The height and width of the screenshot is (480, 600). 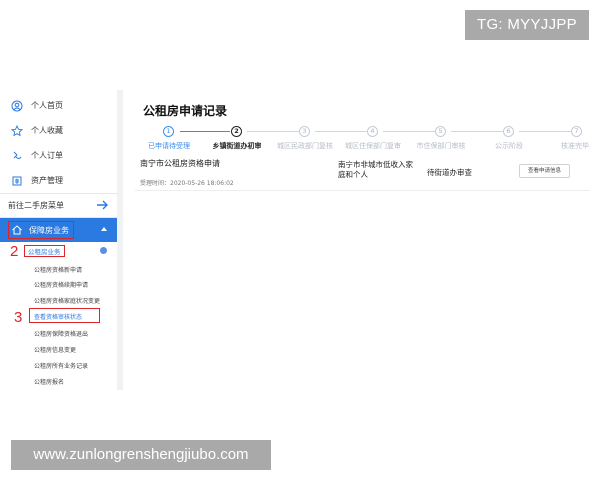 I want to click on step-circle: 2, so click(x=236, y=131).